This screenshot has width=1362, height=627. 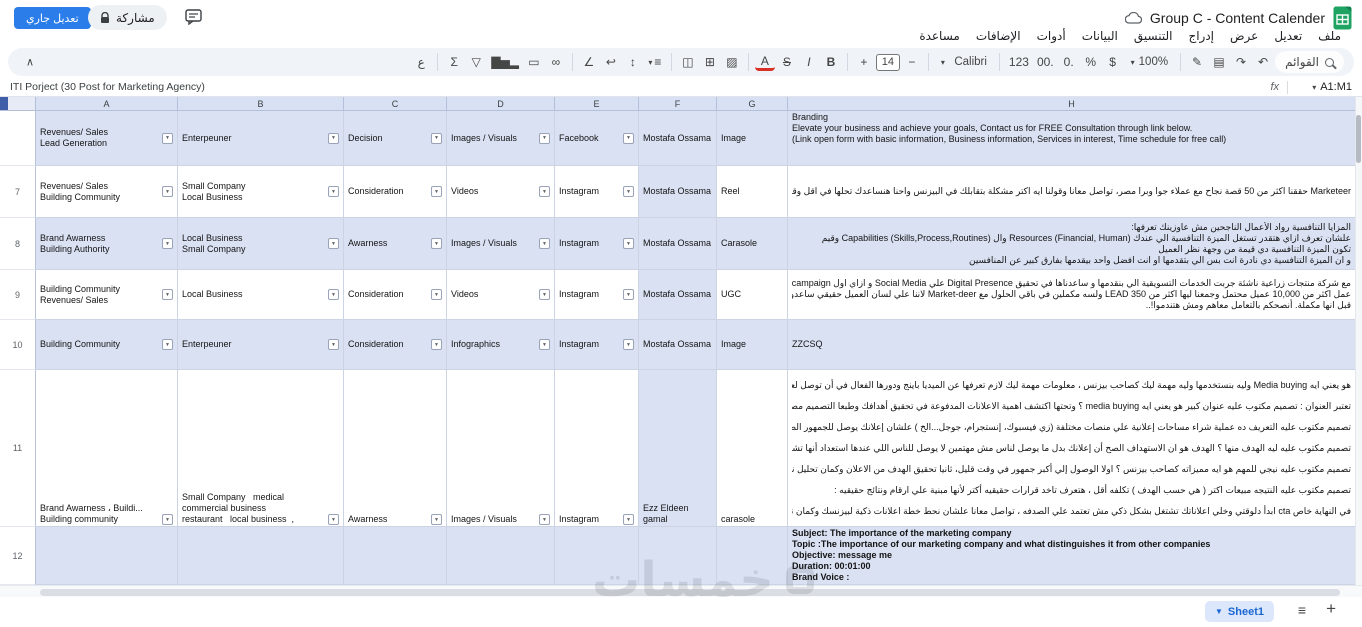 What do you see at coordinates (395, 556) in the screenshot?
I see `cell-C12` at bounding box center [395, 556].